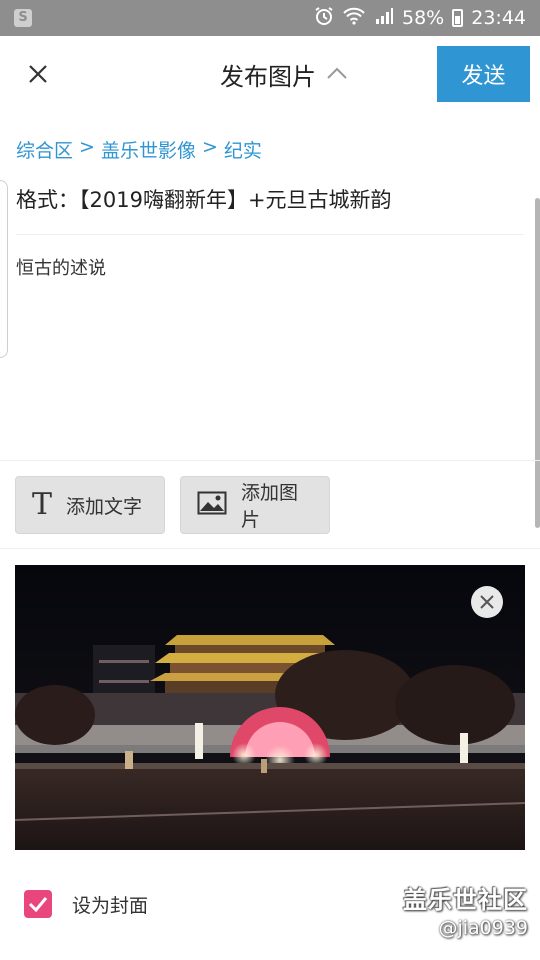 The width and height of the screenshot is (540, 960). What do you see at coordinates (104, 506) in the screenshot?
I see `add-text-label: 添加文字` at bounding box center [104, 506].